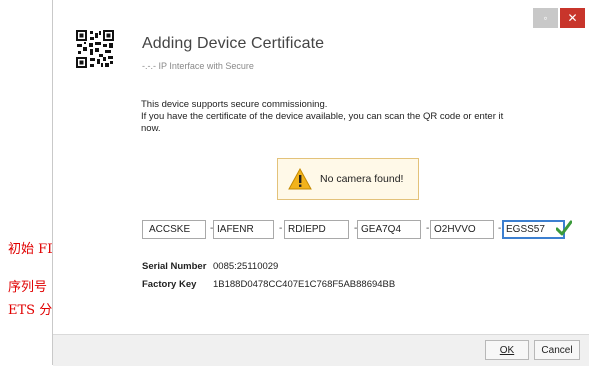 The image size is (589, 366). What do you see at coordinates (246, 266) in the screenshot?
I see `serial-number-value: 0085:25110029` at bounding box center [246, 266].